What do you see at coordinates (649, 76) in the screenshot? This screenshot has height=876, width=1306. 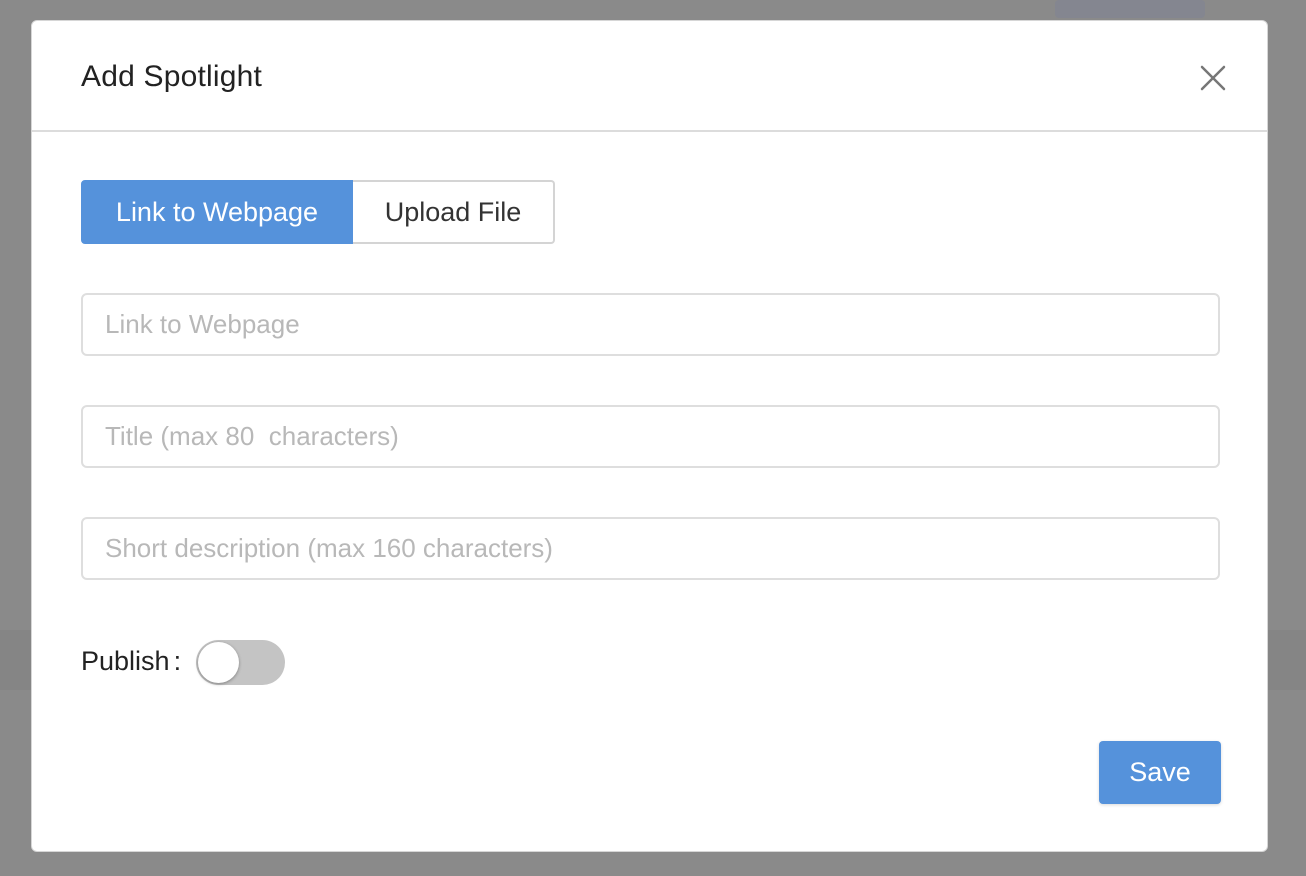 I see `modal-header: Add Spotlight` at bounding box center [649, 76].